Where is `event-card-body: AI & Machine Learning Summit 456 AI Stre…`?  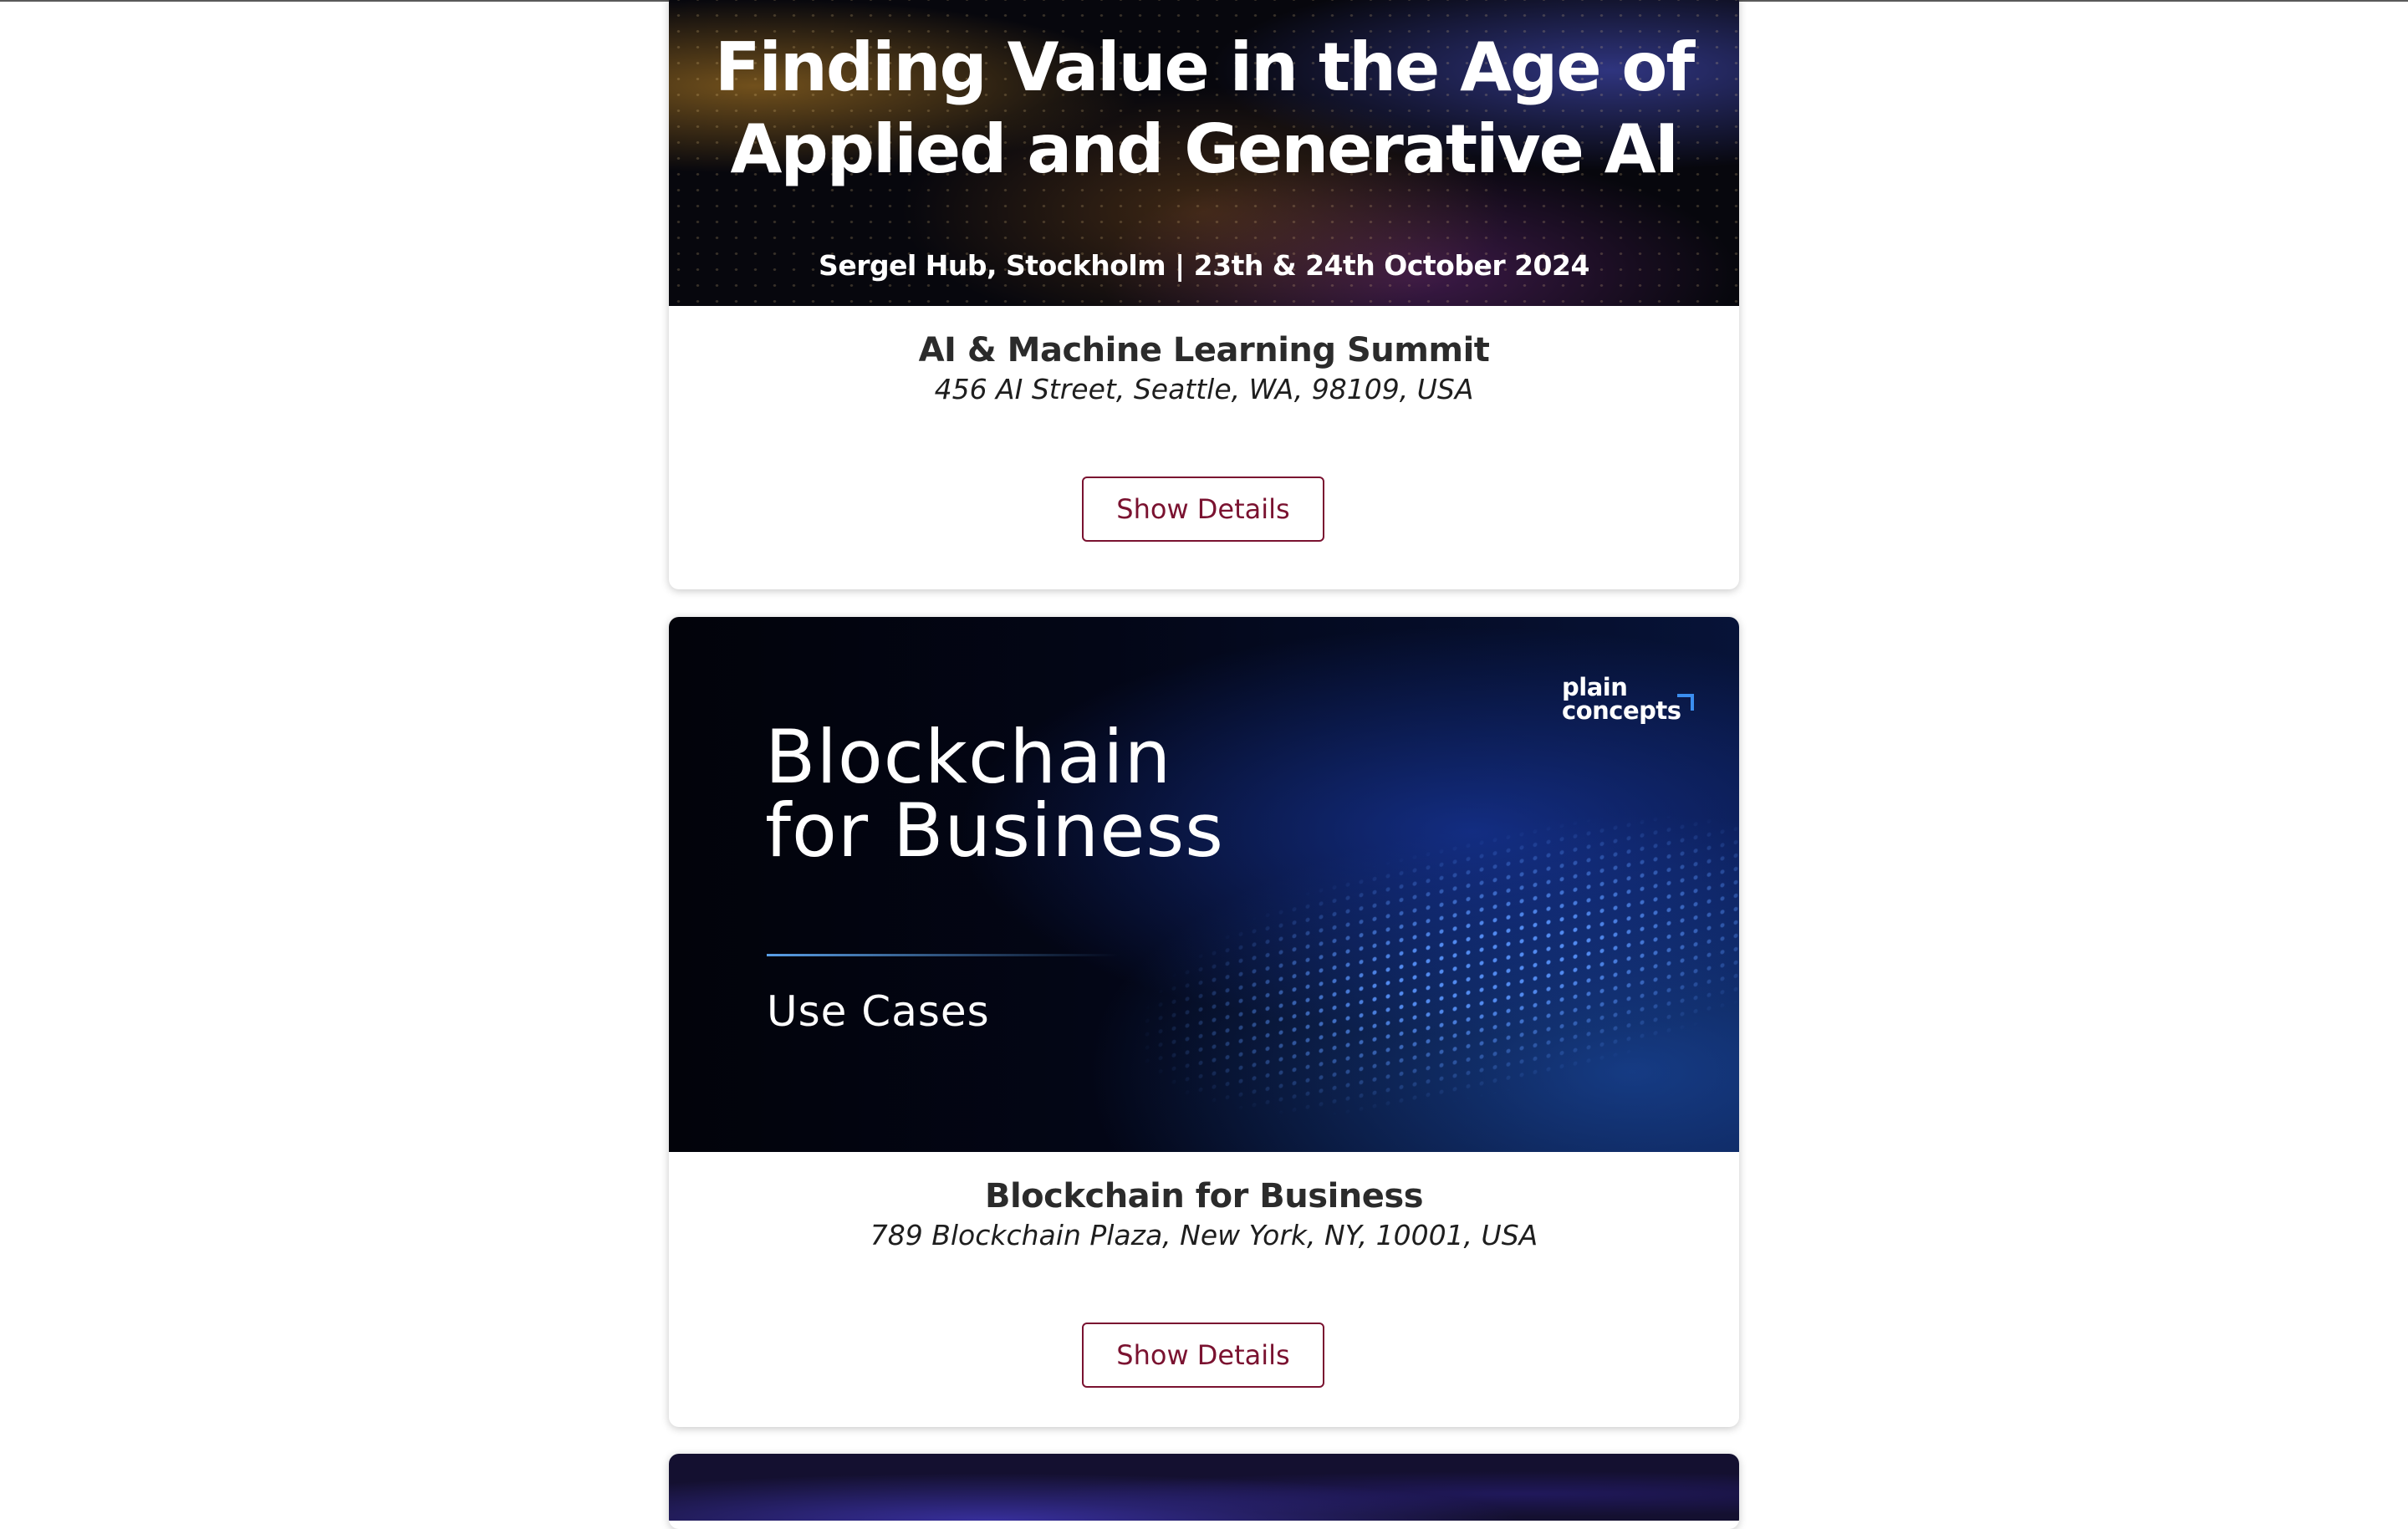
event-card-body: AI & Machine Learning Summit 456 AI Stre… is located at coordinates (1204, 447).